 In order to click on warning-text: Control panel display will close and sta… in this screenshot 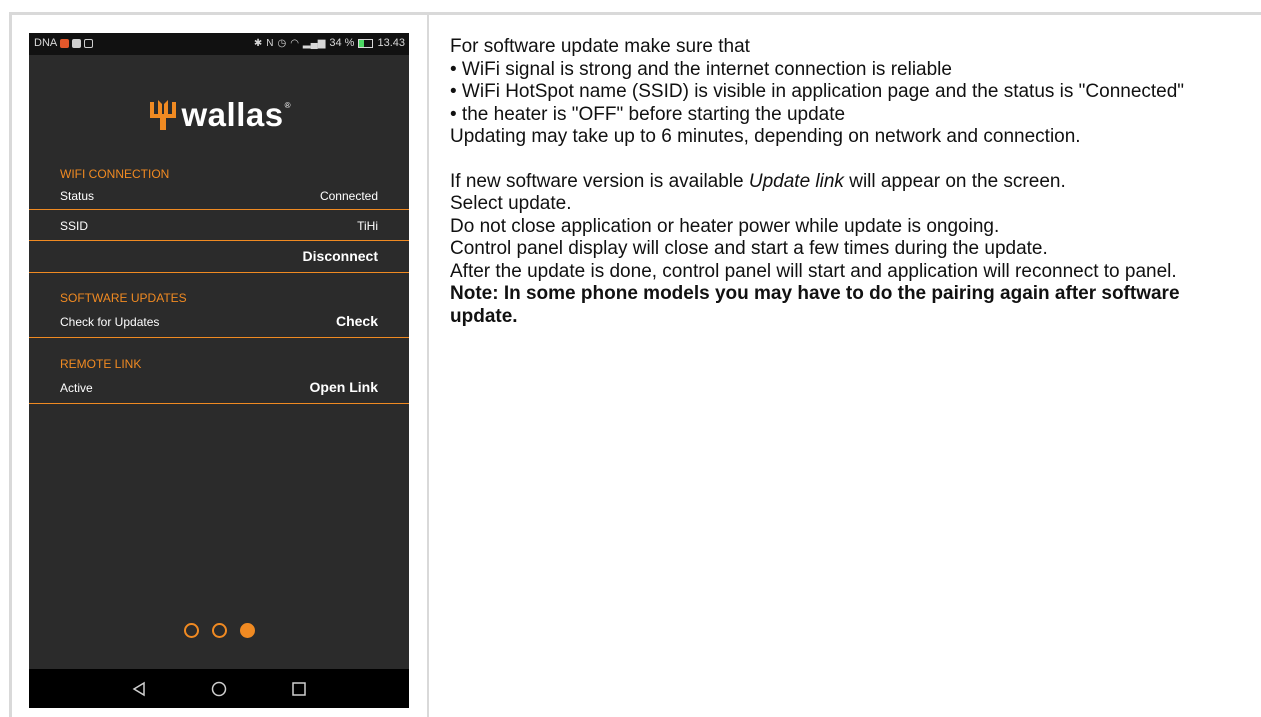, I will do `click(749, 248)`.